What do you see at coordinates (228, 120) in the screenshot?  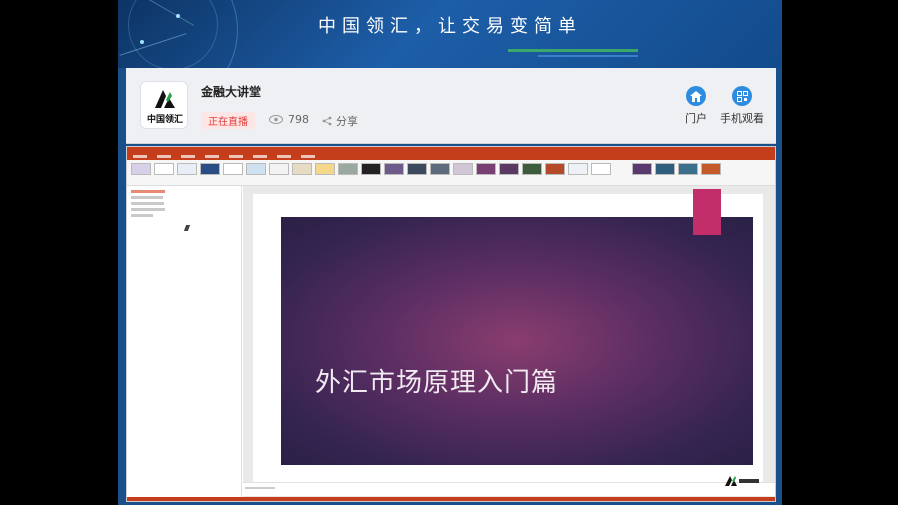 I see `live-status-badge: 正在直播` at bounding box center [228, 120].